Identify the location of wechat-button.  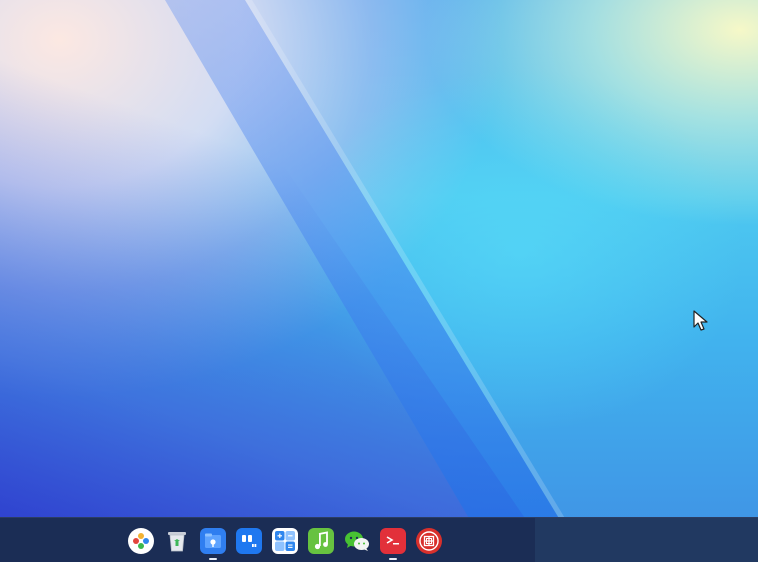
(357, 541).